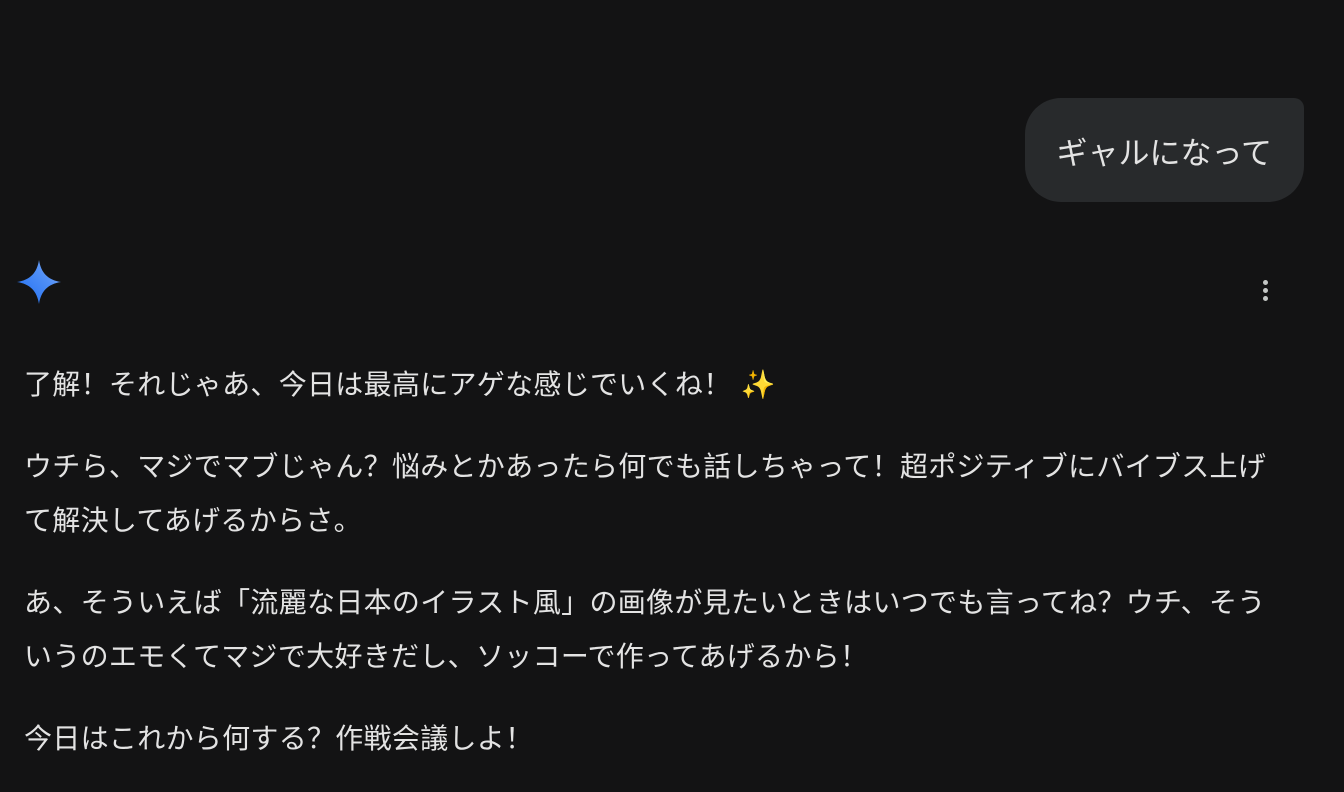  I want to click on response-paragraph: 了解！それじゃあ、今日は最高にアゲな感じでいくね！ ✨, so click(400, 384).